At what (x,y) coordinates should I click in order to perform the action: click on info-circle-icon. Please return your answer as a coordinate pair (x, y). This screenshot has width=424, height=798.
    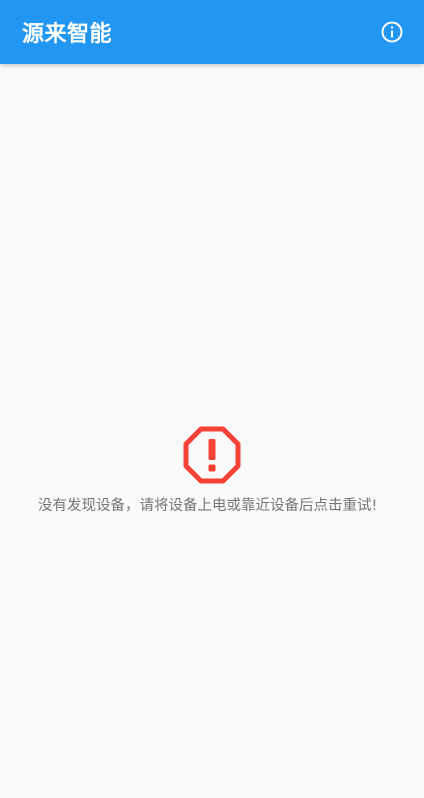
    Looking at the image, I should click on (392, 32).